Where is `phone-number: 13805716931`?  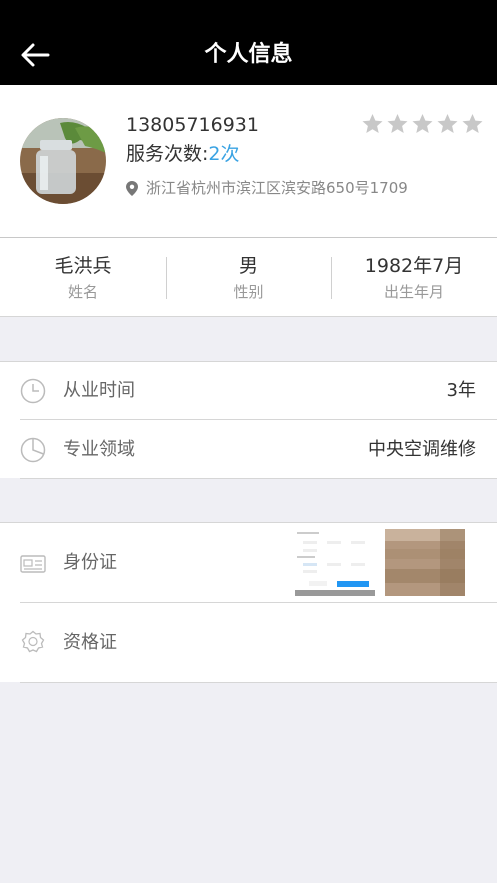 phone-number: 13805716931 is located at coordinates (192, 125).